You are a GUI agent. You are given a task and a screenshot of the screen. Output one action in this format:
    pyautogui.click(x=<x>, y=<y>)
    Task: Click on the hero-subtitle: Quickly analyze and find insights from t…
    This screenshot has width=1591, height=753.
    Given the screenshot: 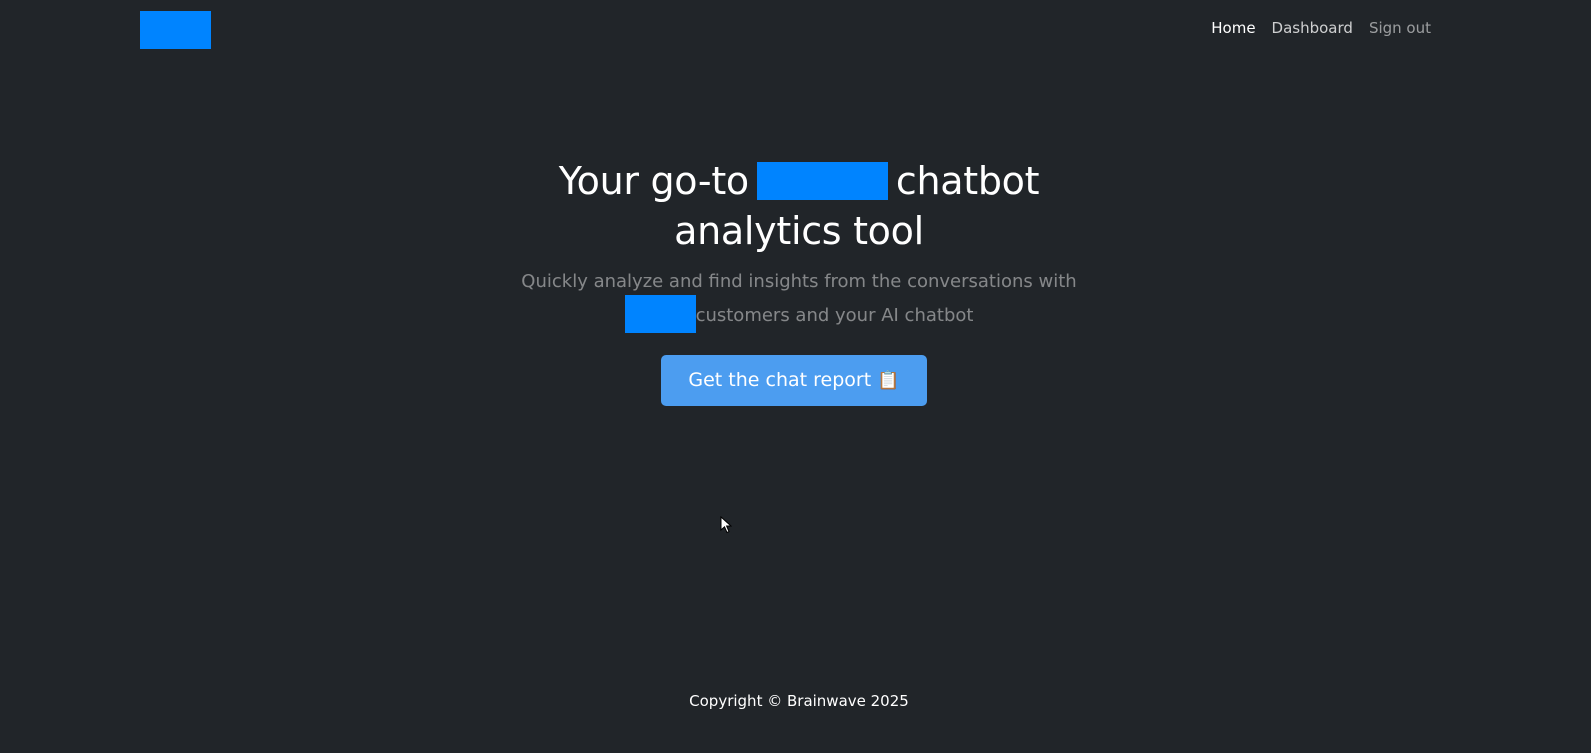 What is the action you would take?
    pyautogui.click(x=795, y=300)
    